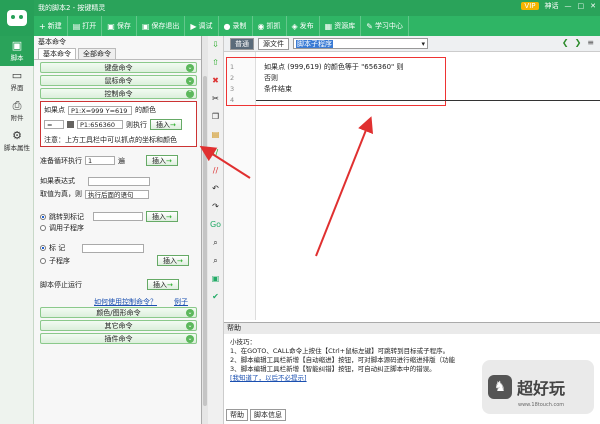  I want to click on help-title: 帮助, so click(412, 328).